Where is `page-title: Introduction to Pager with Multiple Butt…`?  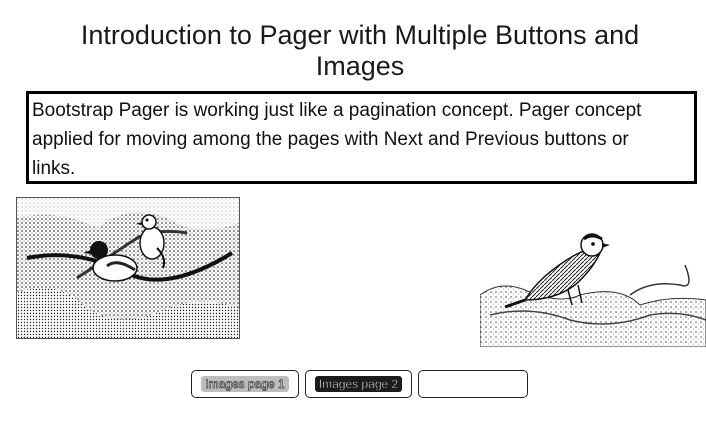 page-title: Introduction to Pager with Multiple Butt… is located at coordinates (360, 50).